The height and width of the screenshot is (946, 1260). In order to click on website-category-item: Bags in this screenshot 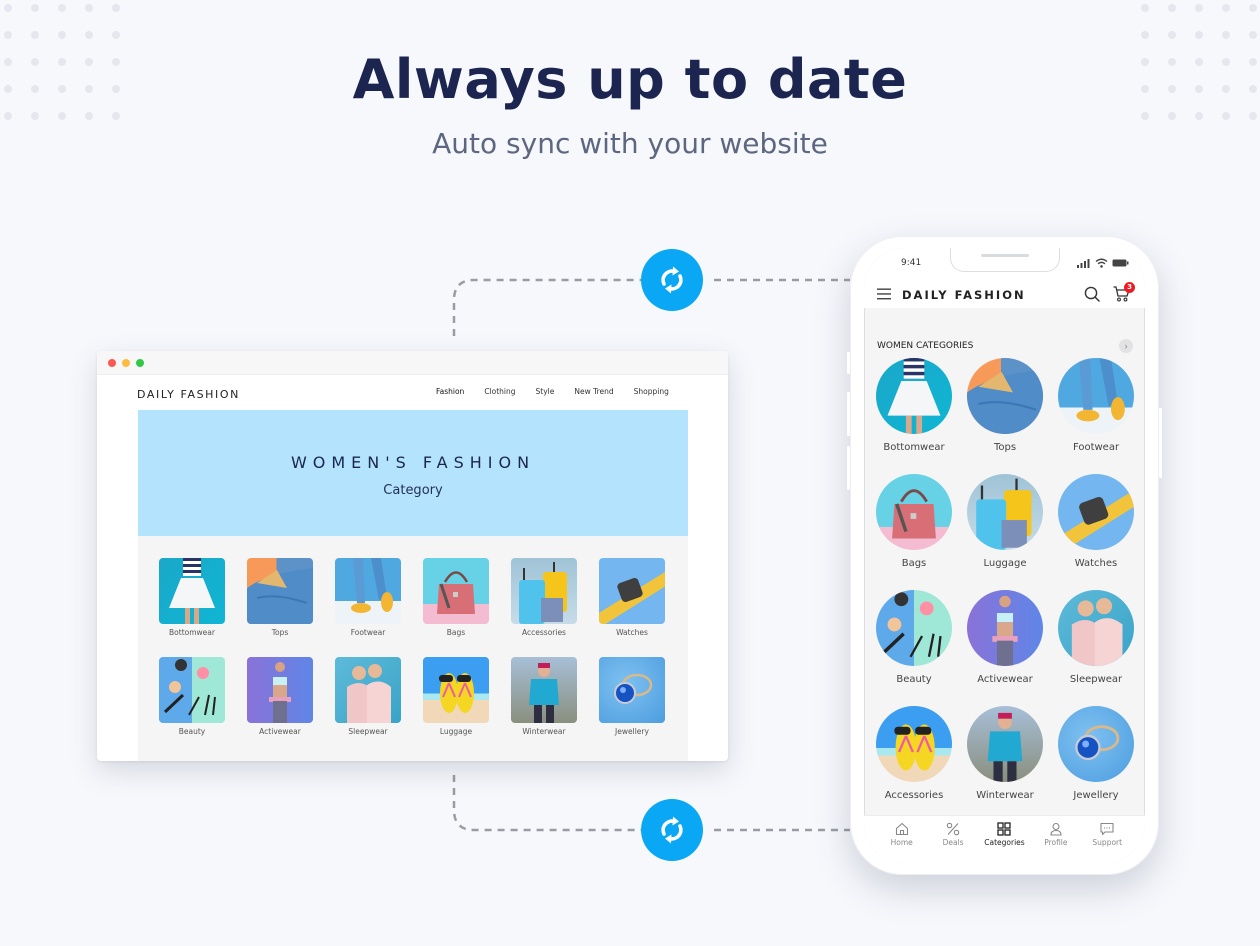, I will do `click(456, 597)`.